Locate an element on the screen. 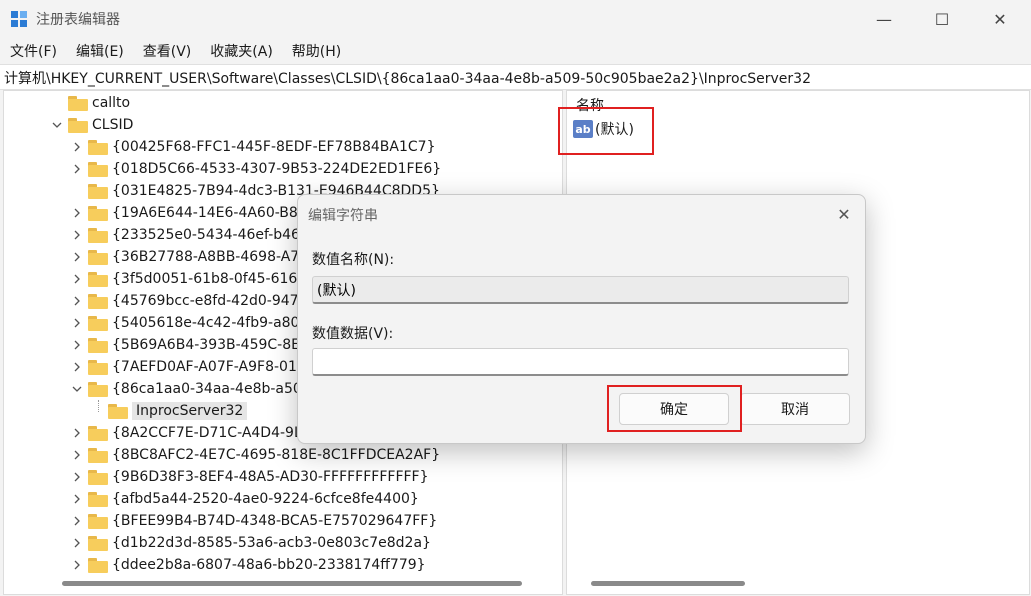 This screenshot has width=1031, height=596. value-data-label: 数值数据(V): is located at coordinates (353, 334).